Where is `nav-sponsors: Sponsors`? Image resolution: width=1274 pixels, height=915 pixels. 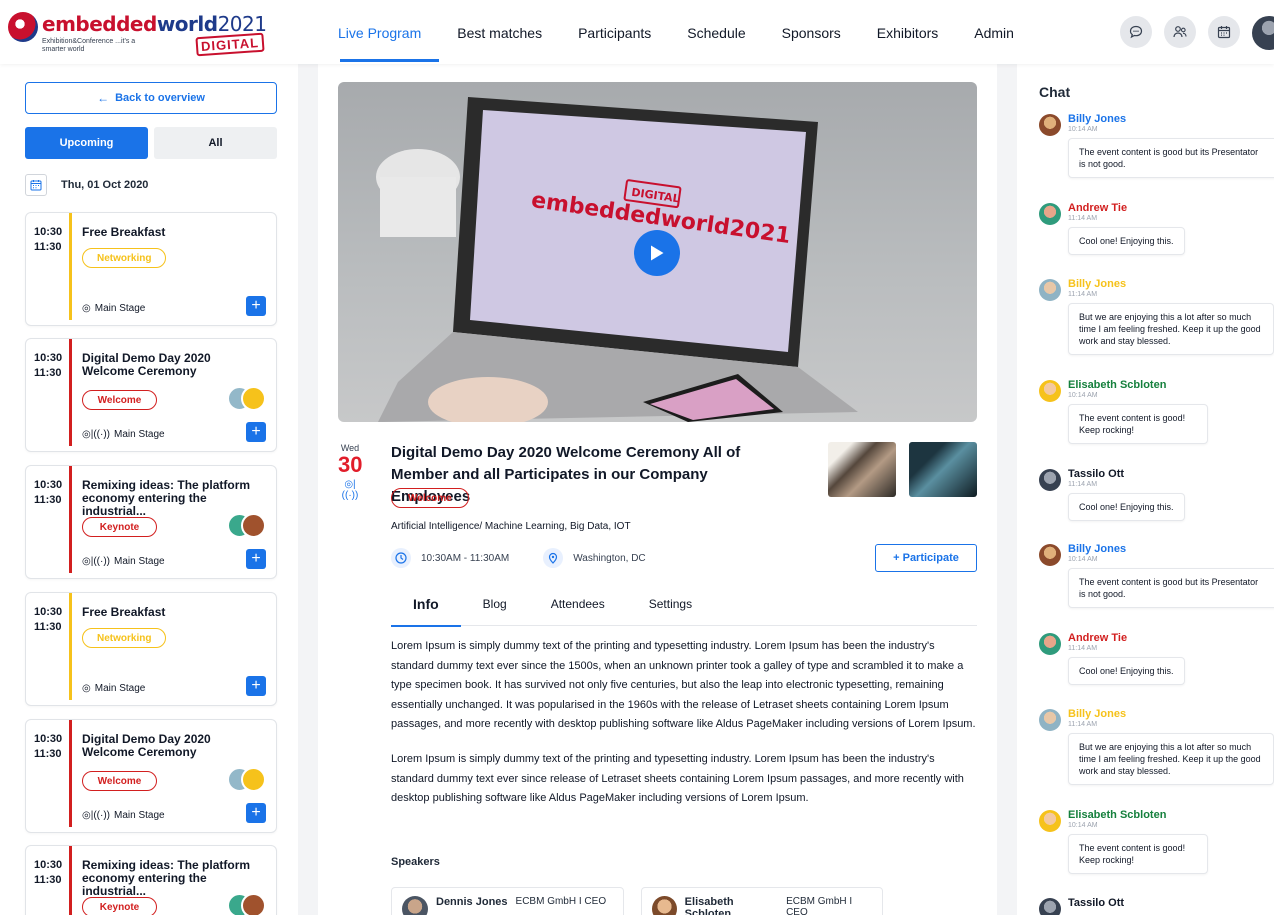
nav-sponsors: Sponsors is located at coordinates (811, 32).